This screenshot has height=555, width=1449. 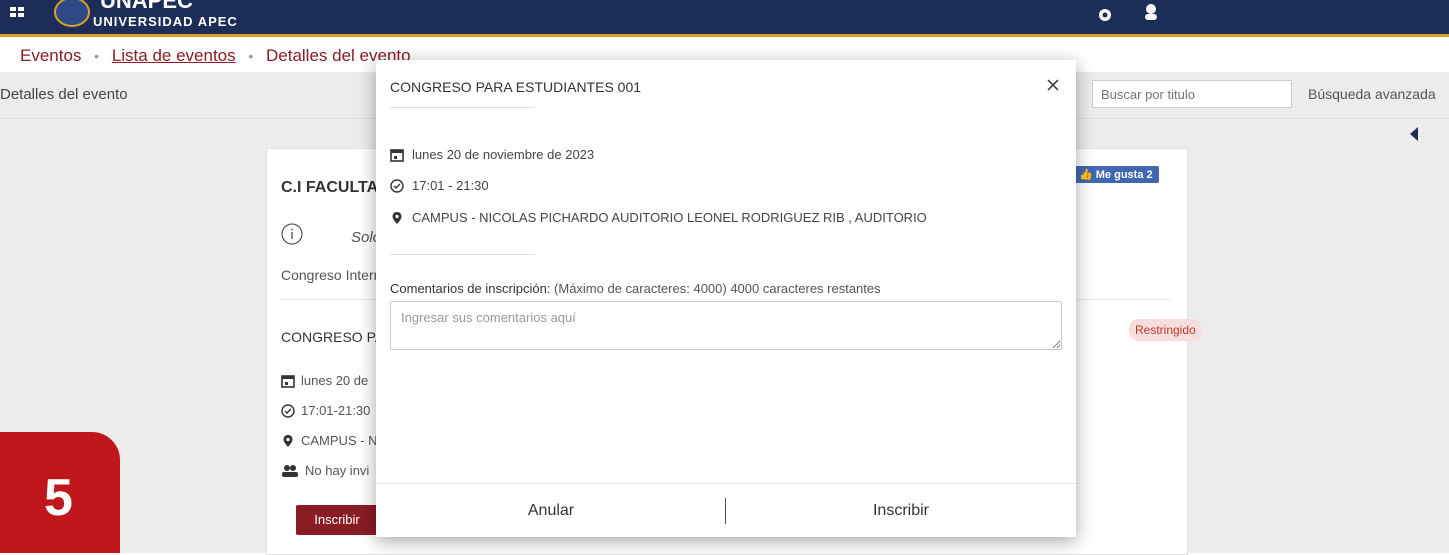 What do you see at coordinates (50, 56) in the screenshot?
I see `breadcrumb-eventos: Eventos` at bounding box center [50, 56].